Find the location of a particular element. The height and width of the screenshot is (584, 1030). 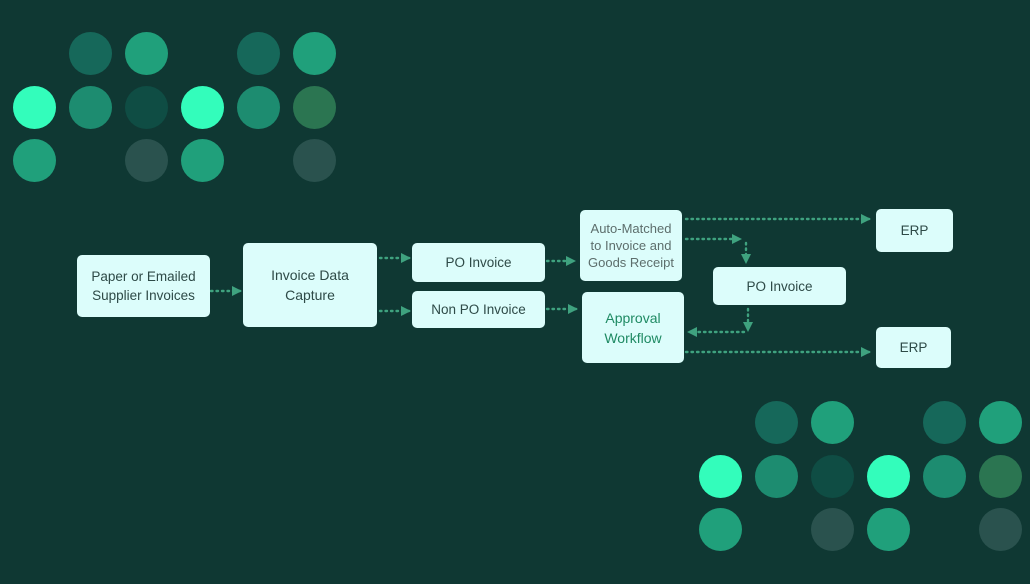

node-erp-bottom: ERP is located at coordinates (913, 347).